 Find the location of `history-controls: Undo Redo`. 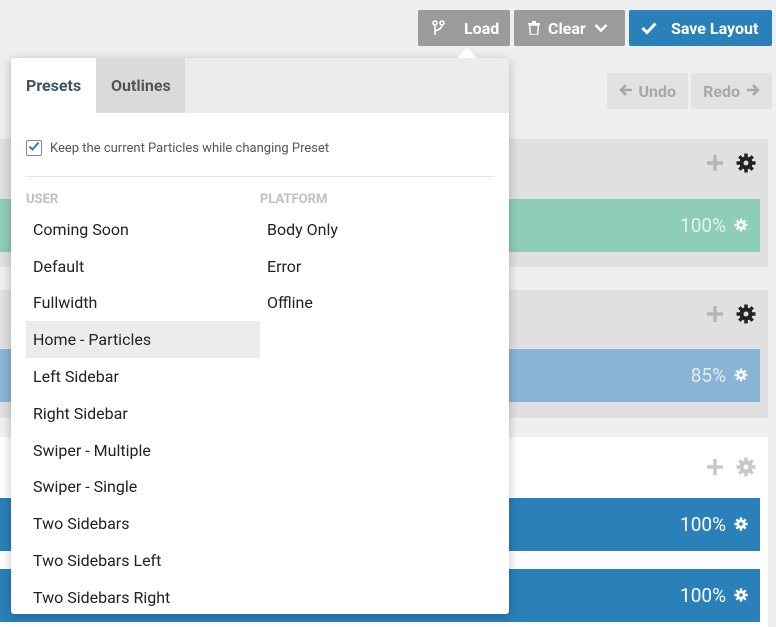

history-controls: Undo Redo is located at coordinates (689, 91).